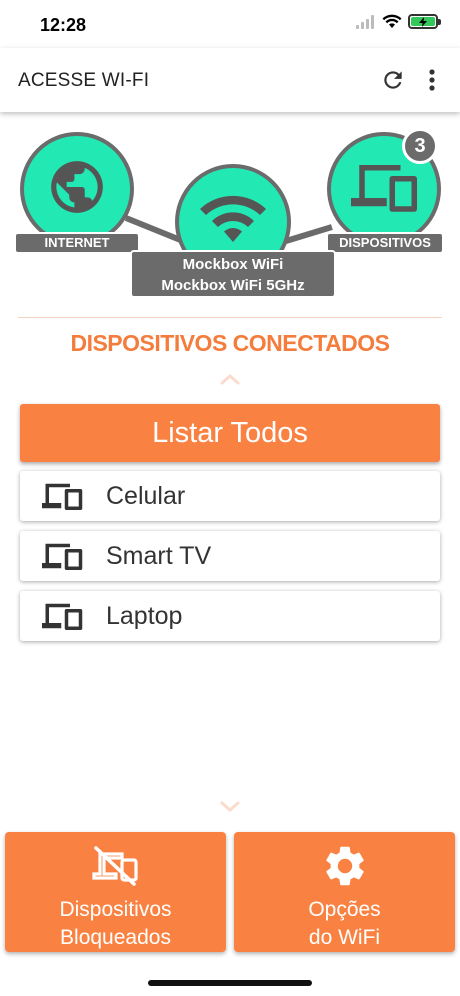 This screenshot has height=996, width=460. I want to click on device-name: Celular, so click(146, 495).